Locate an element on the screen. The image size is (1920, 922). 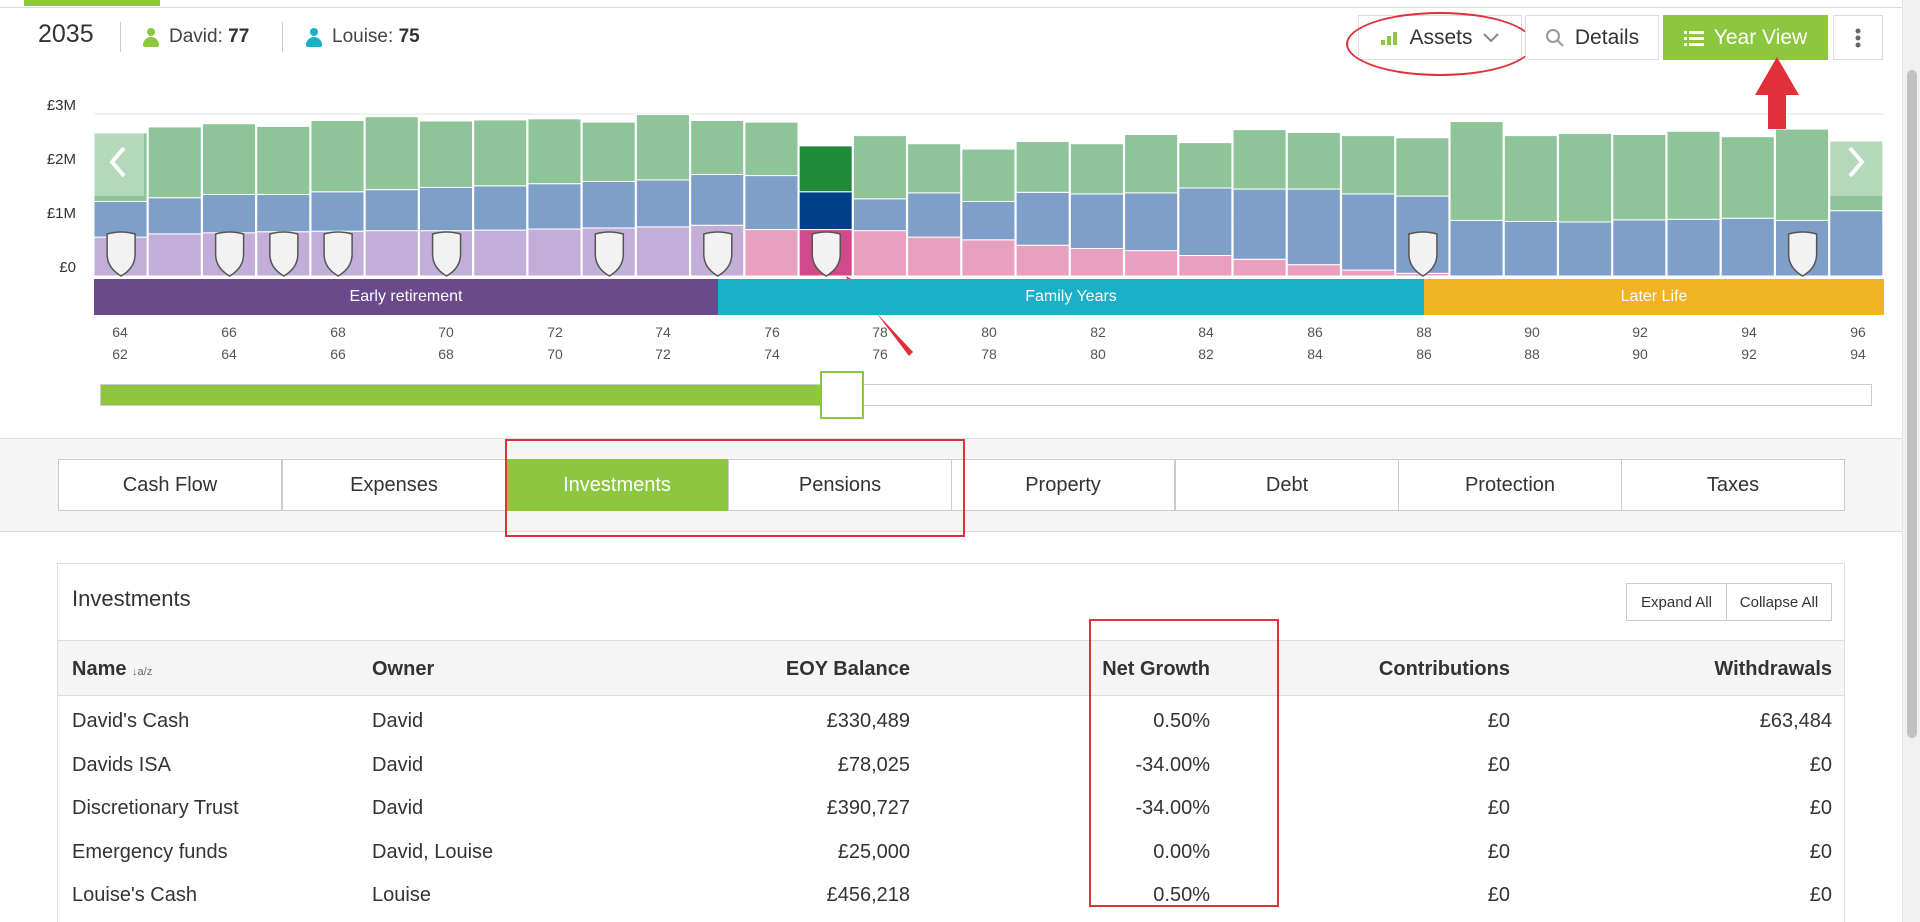
table-row: David's Cash David £330,489 0.50% £0 £63,484 is located at coordinates (951, 722).